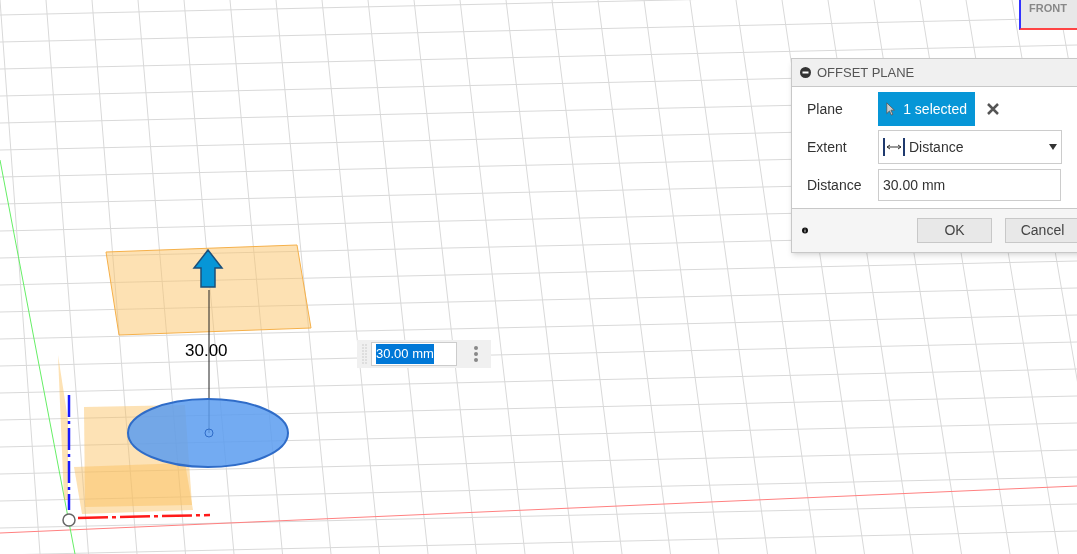 This screenshot has height=554, width=1077. Describe the element at coordinates (954, 230) in the screenshot. I see `ok-button: OK` at that location.